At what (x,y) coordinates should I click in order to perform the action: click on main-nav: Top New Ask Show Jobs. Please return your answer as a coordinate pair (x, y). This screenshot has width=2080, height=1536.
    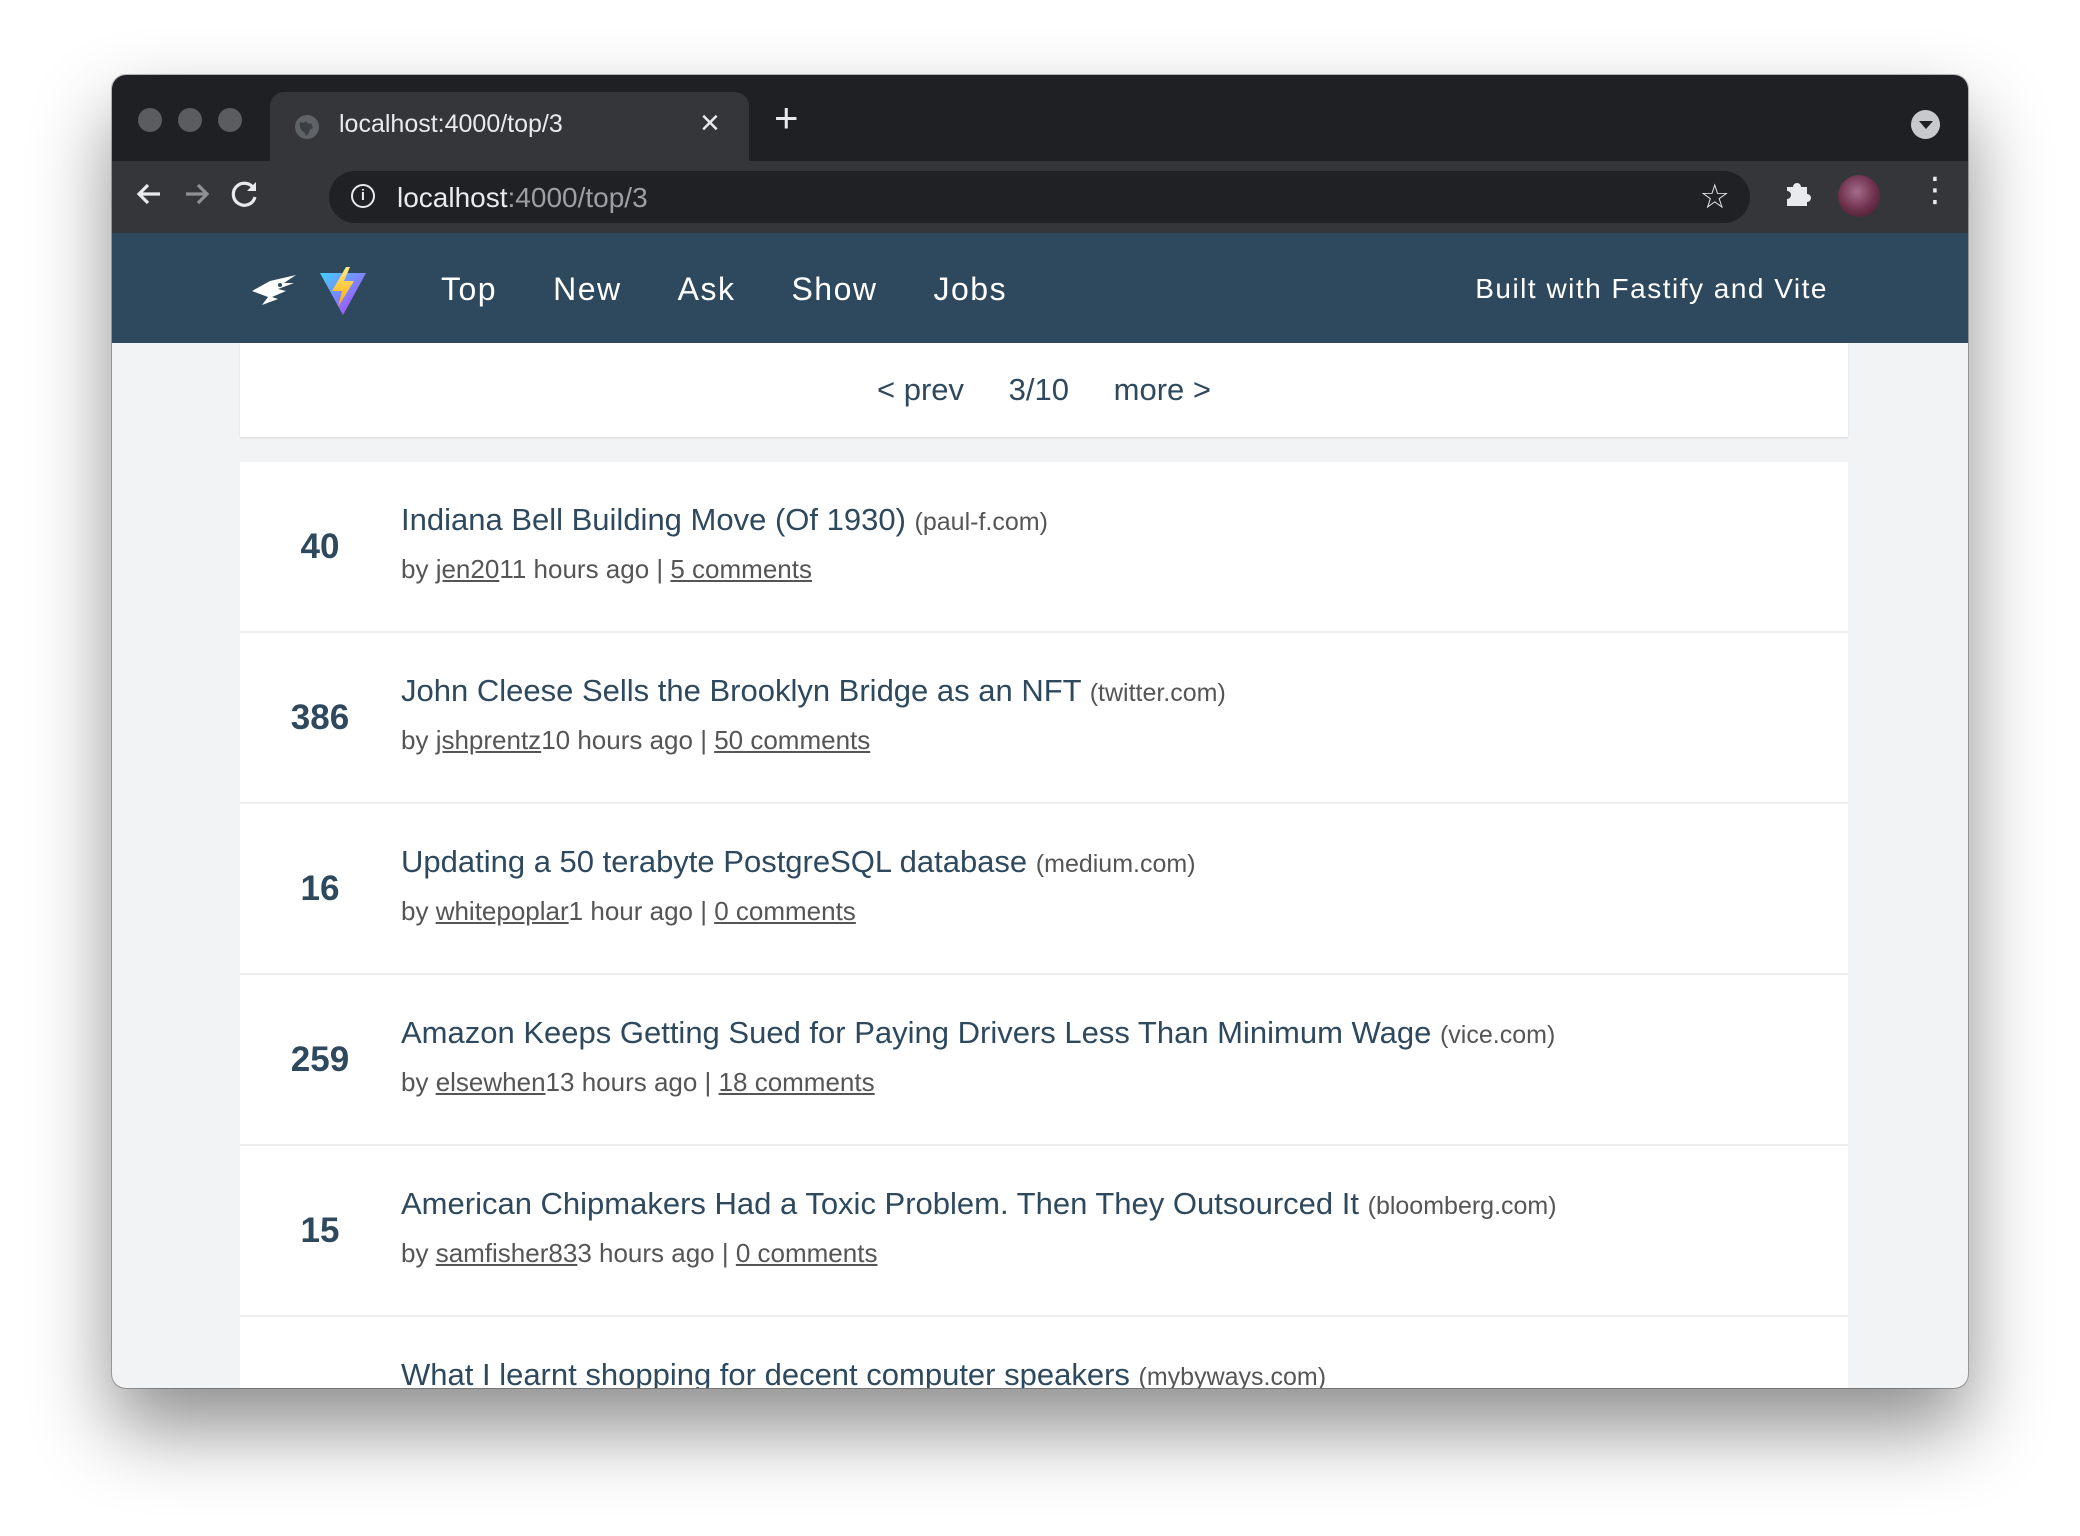
    Looking at the image, I should click on (724, 289).